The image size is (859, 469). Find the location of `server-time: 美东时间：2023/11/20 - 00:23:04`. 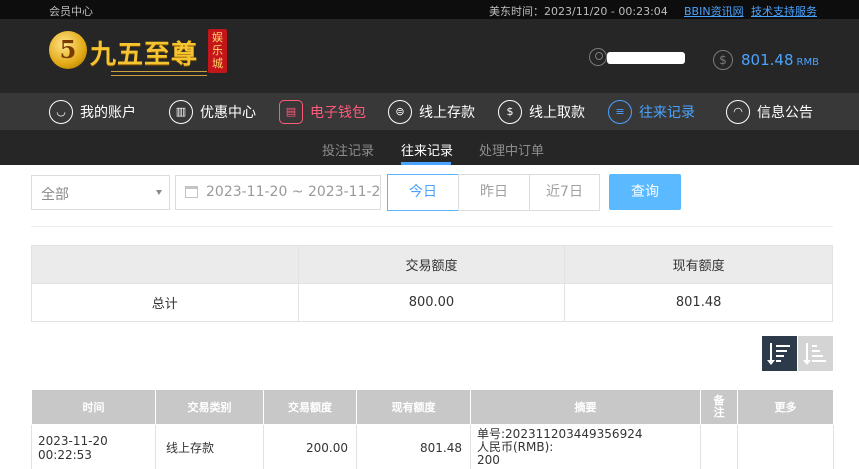

server-time: 美东时间：2023/11/20 - 00:23:04 is located at coordinates (578, 11).